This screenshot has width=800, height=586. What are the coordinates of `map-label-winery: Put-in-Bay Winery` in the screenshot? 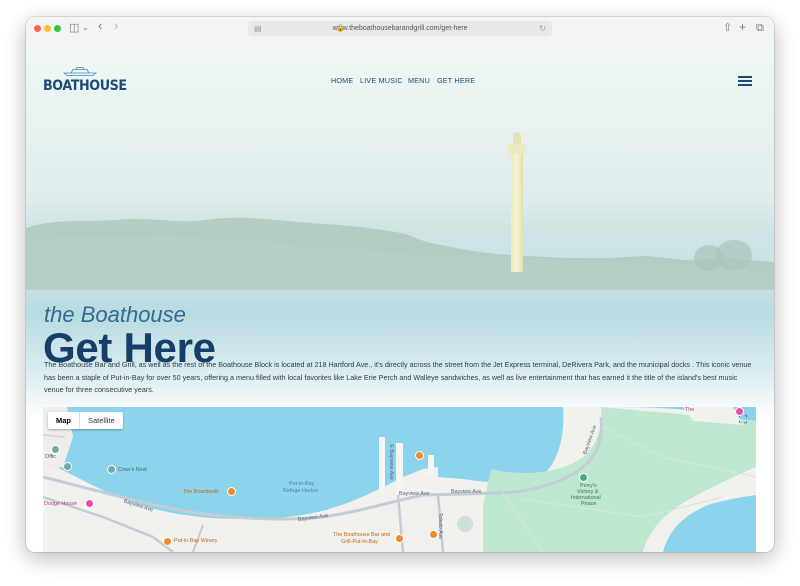 It's located at (196, 541).